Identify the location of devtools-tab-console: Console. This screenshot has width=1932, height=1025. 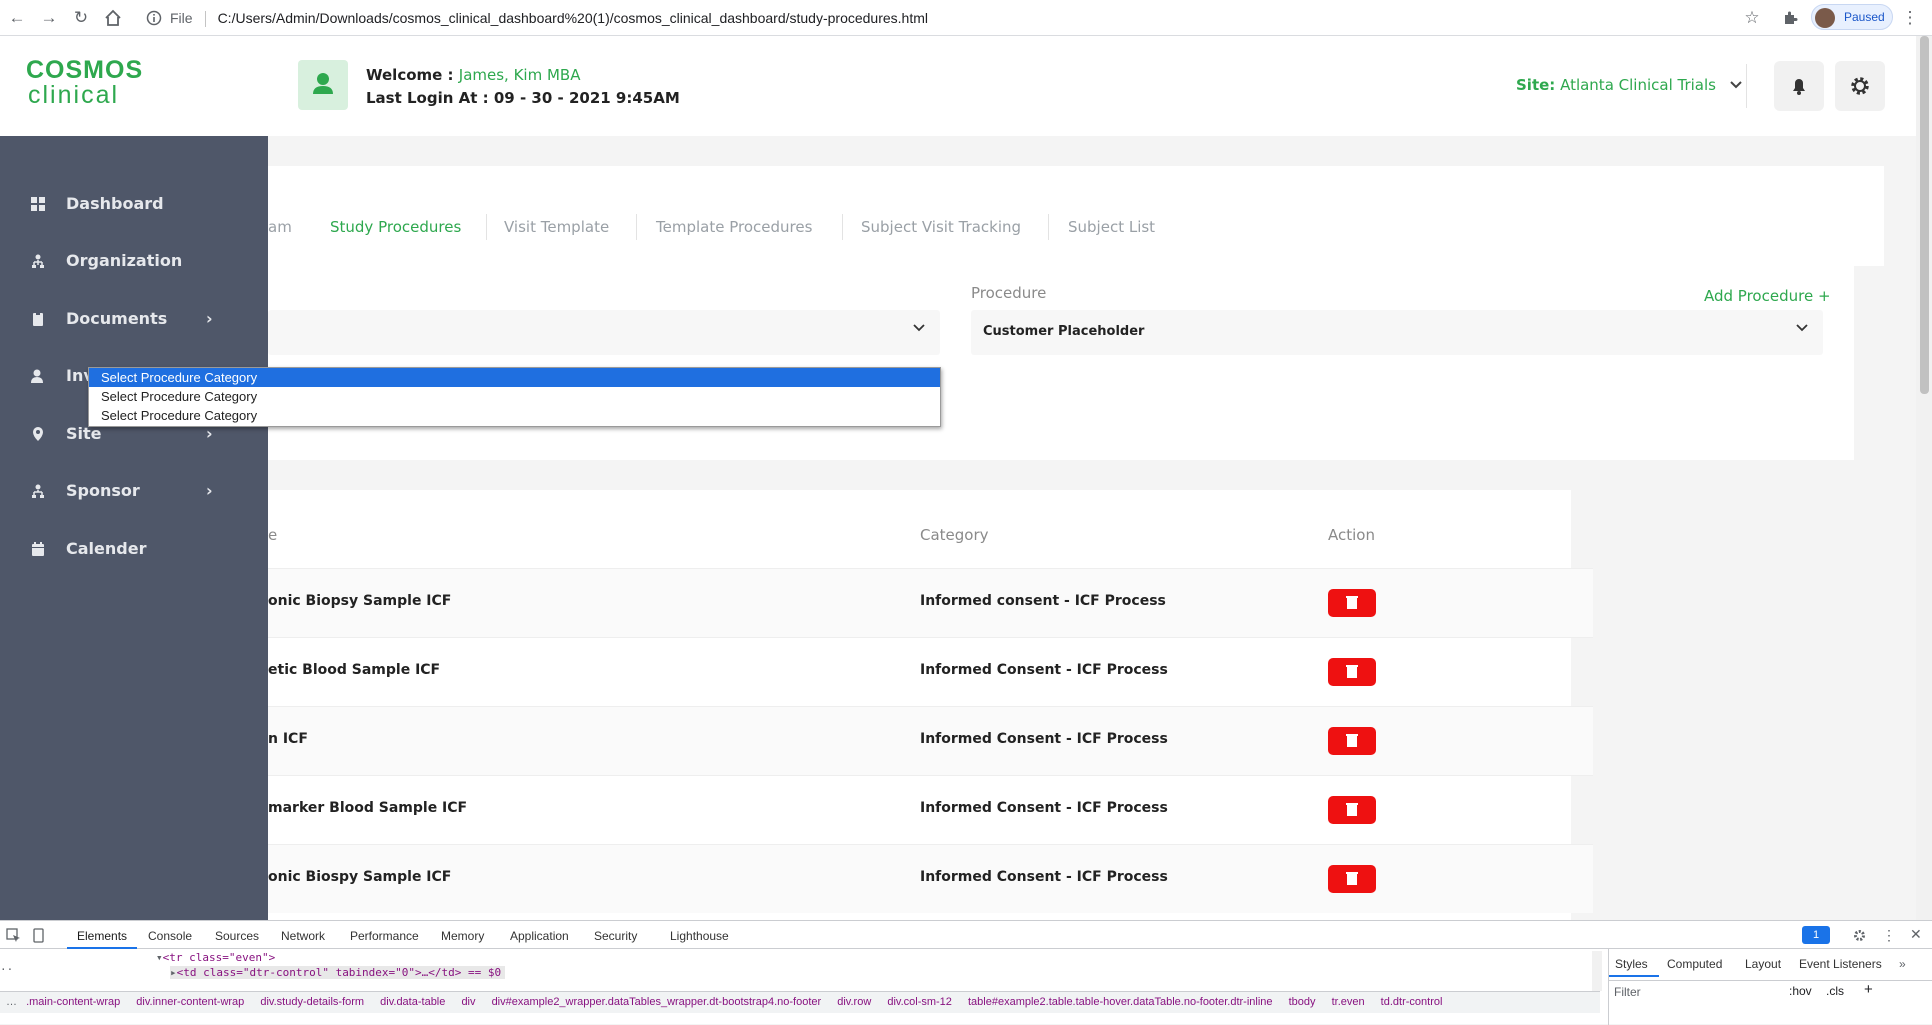
(170, 936).